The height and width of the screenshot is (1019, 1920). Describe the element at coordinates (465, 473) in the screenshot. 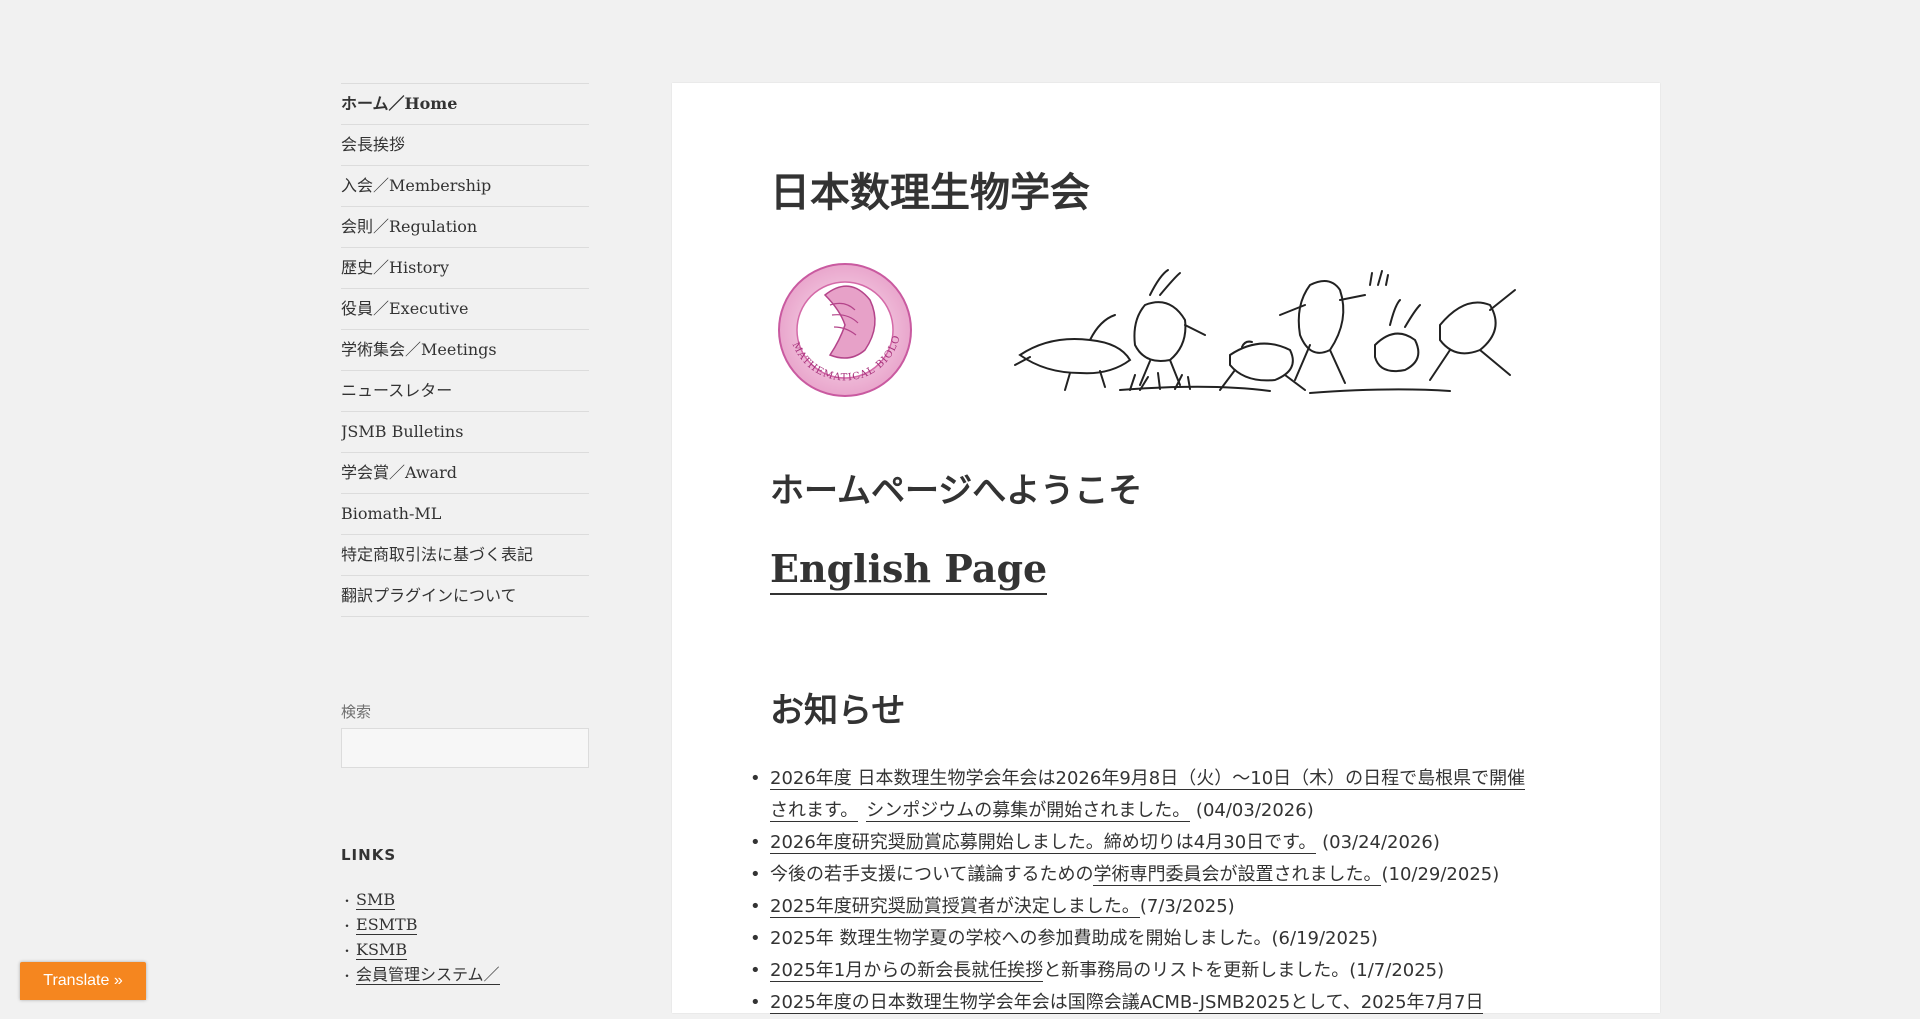

I see `nav-item-award: 学会賞／Award` at that location.